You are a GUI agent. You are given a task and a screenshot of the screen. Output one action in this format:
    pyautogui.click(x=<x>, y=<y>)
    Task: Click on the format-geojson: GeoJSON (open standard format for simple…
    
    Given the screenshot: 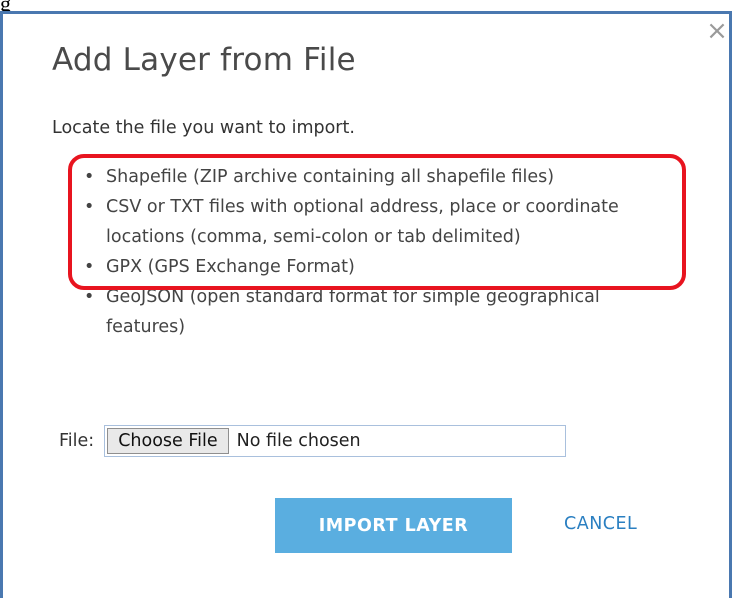 What is the action you would take?
    pyautogui.click(x=353, y=312)
    